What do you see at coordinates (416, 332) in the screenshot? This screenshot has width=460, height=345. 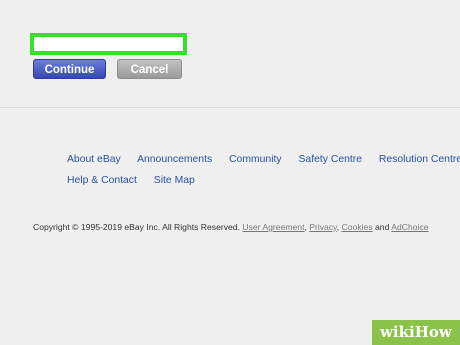 I see `wikihow-watermark: wikiHow` at bounding box center [416, 332].